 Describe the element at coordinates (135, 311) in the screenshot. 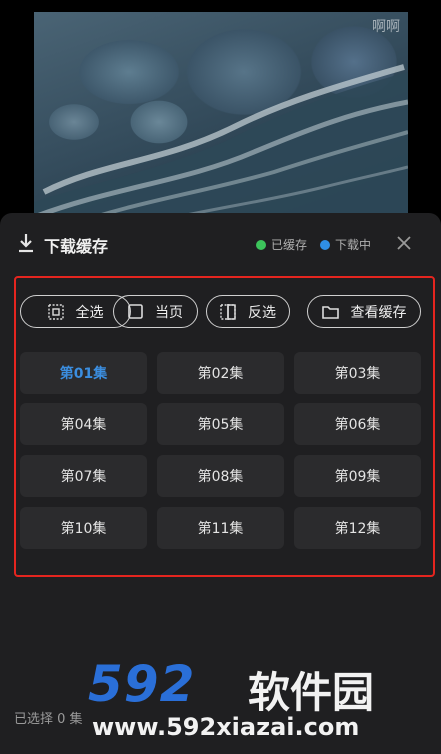

I see `square-icon` at that location.